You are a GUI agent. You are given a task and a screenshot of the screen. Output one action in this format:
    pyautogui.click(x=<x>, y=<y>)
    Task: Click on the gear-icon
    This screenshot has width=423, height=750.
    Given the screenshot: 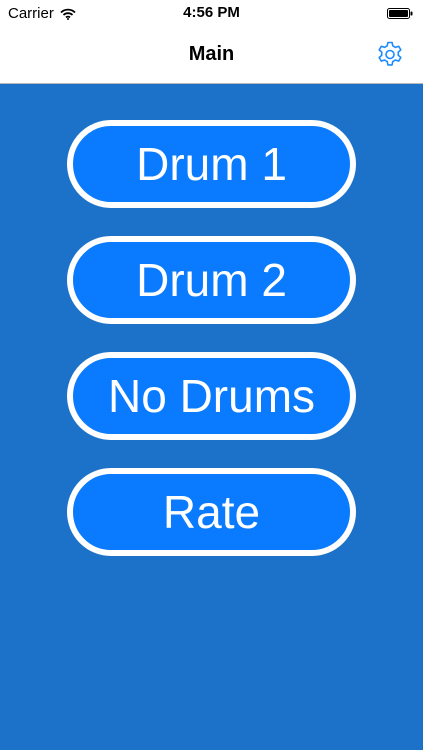 What is the action you would take?
    pyautogui.click(x=390, y=55)
    